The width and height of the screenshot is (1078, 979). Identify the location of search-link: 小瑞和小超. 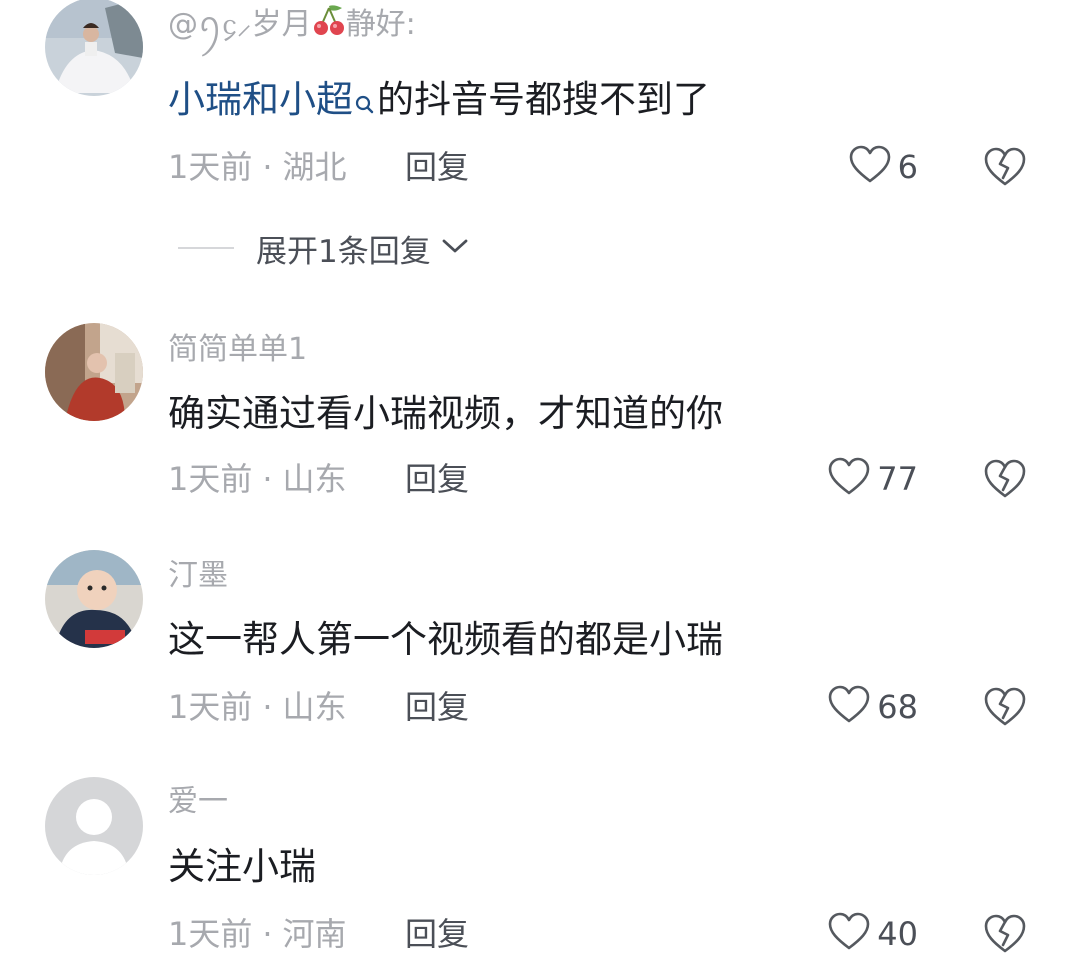
(272, 99).